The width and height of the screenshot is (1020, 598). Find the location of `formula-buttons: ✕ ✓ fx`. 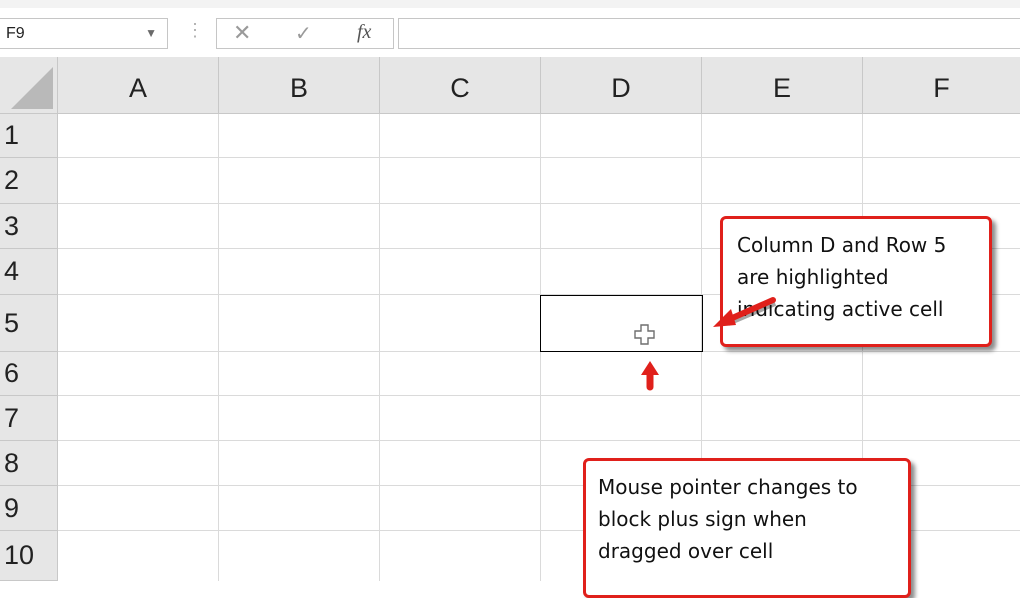

formula-buttons: ✕ ✓ fx is located at coordinates (305, 33).